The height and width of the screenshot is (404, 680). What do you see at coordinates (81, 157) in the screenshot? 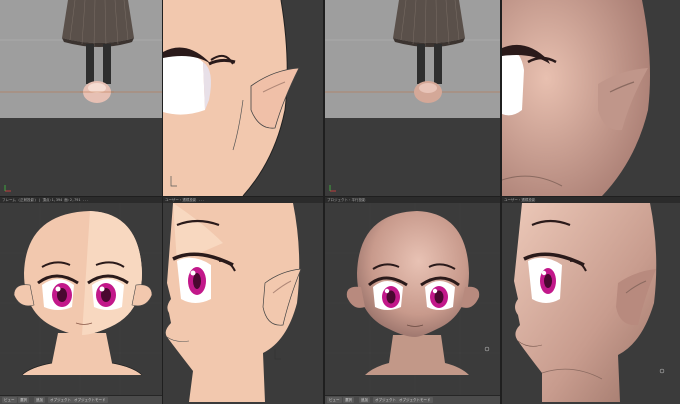
I see `viewport-top-left-lower` at bounding box center [81, 157].